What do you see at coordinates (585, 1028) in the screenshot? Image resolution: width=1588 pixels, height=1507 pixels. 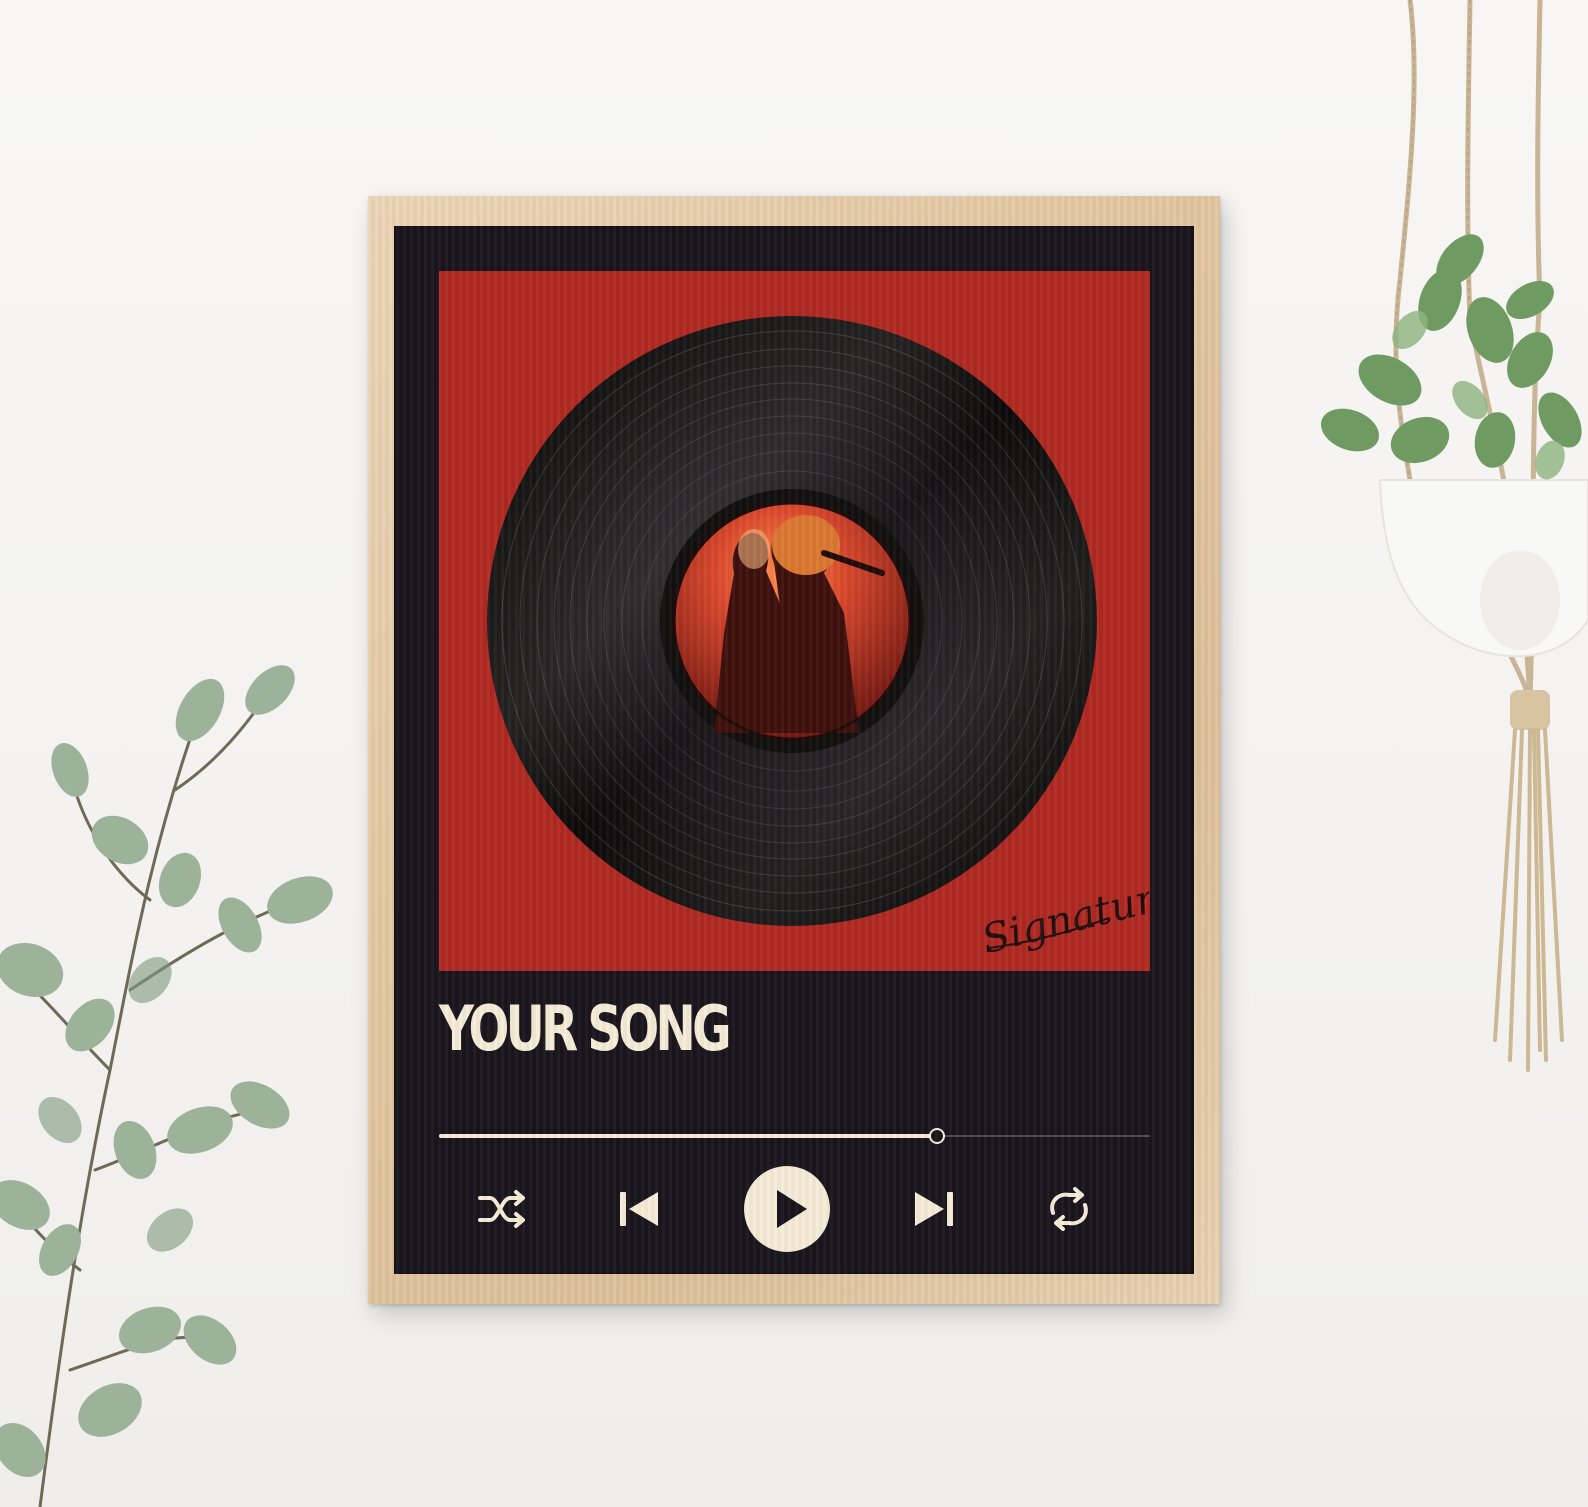 I see `song-title: YOUR SONG` at bounding box center [585, 1028].